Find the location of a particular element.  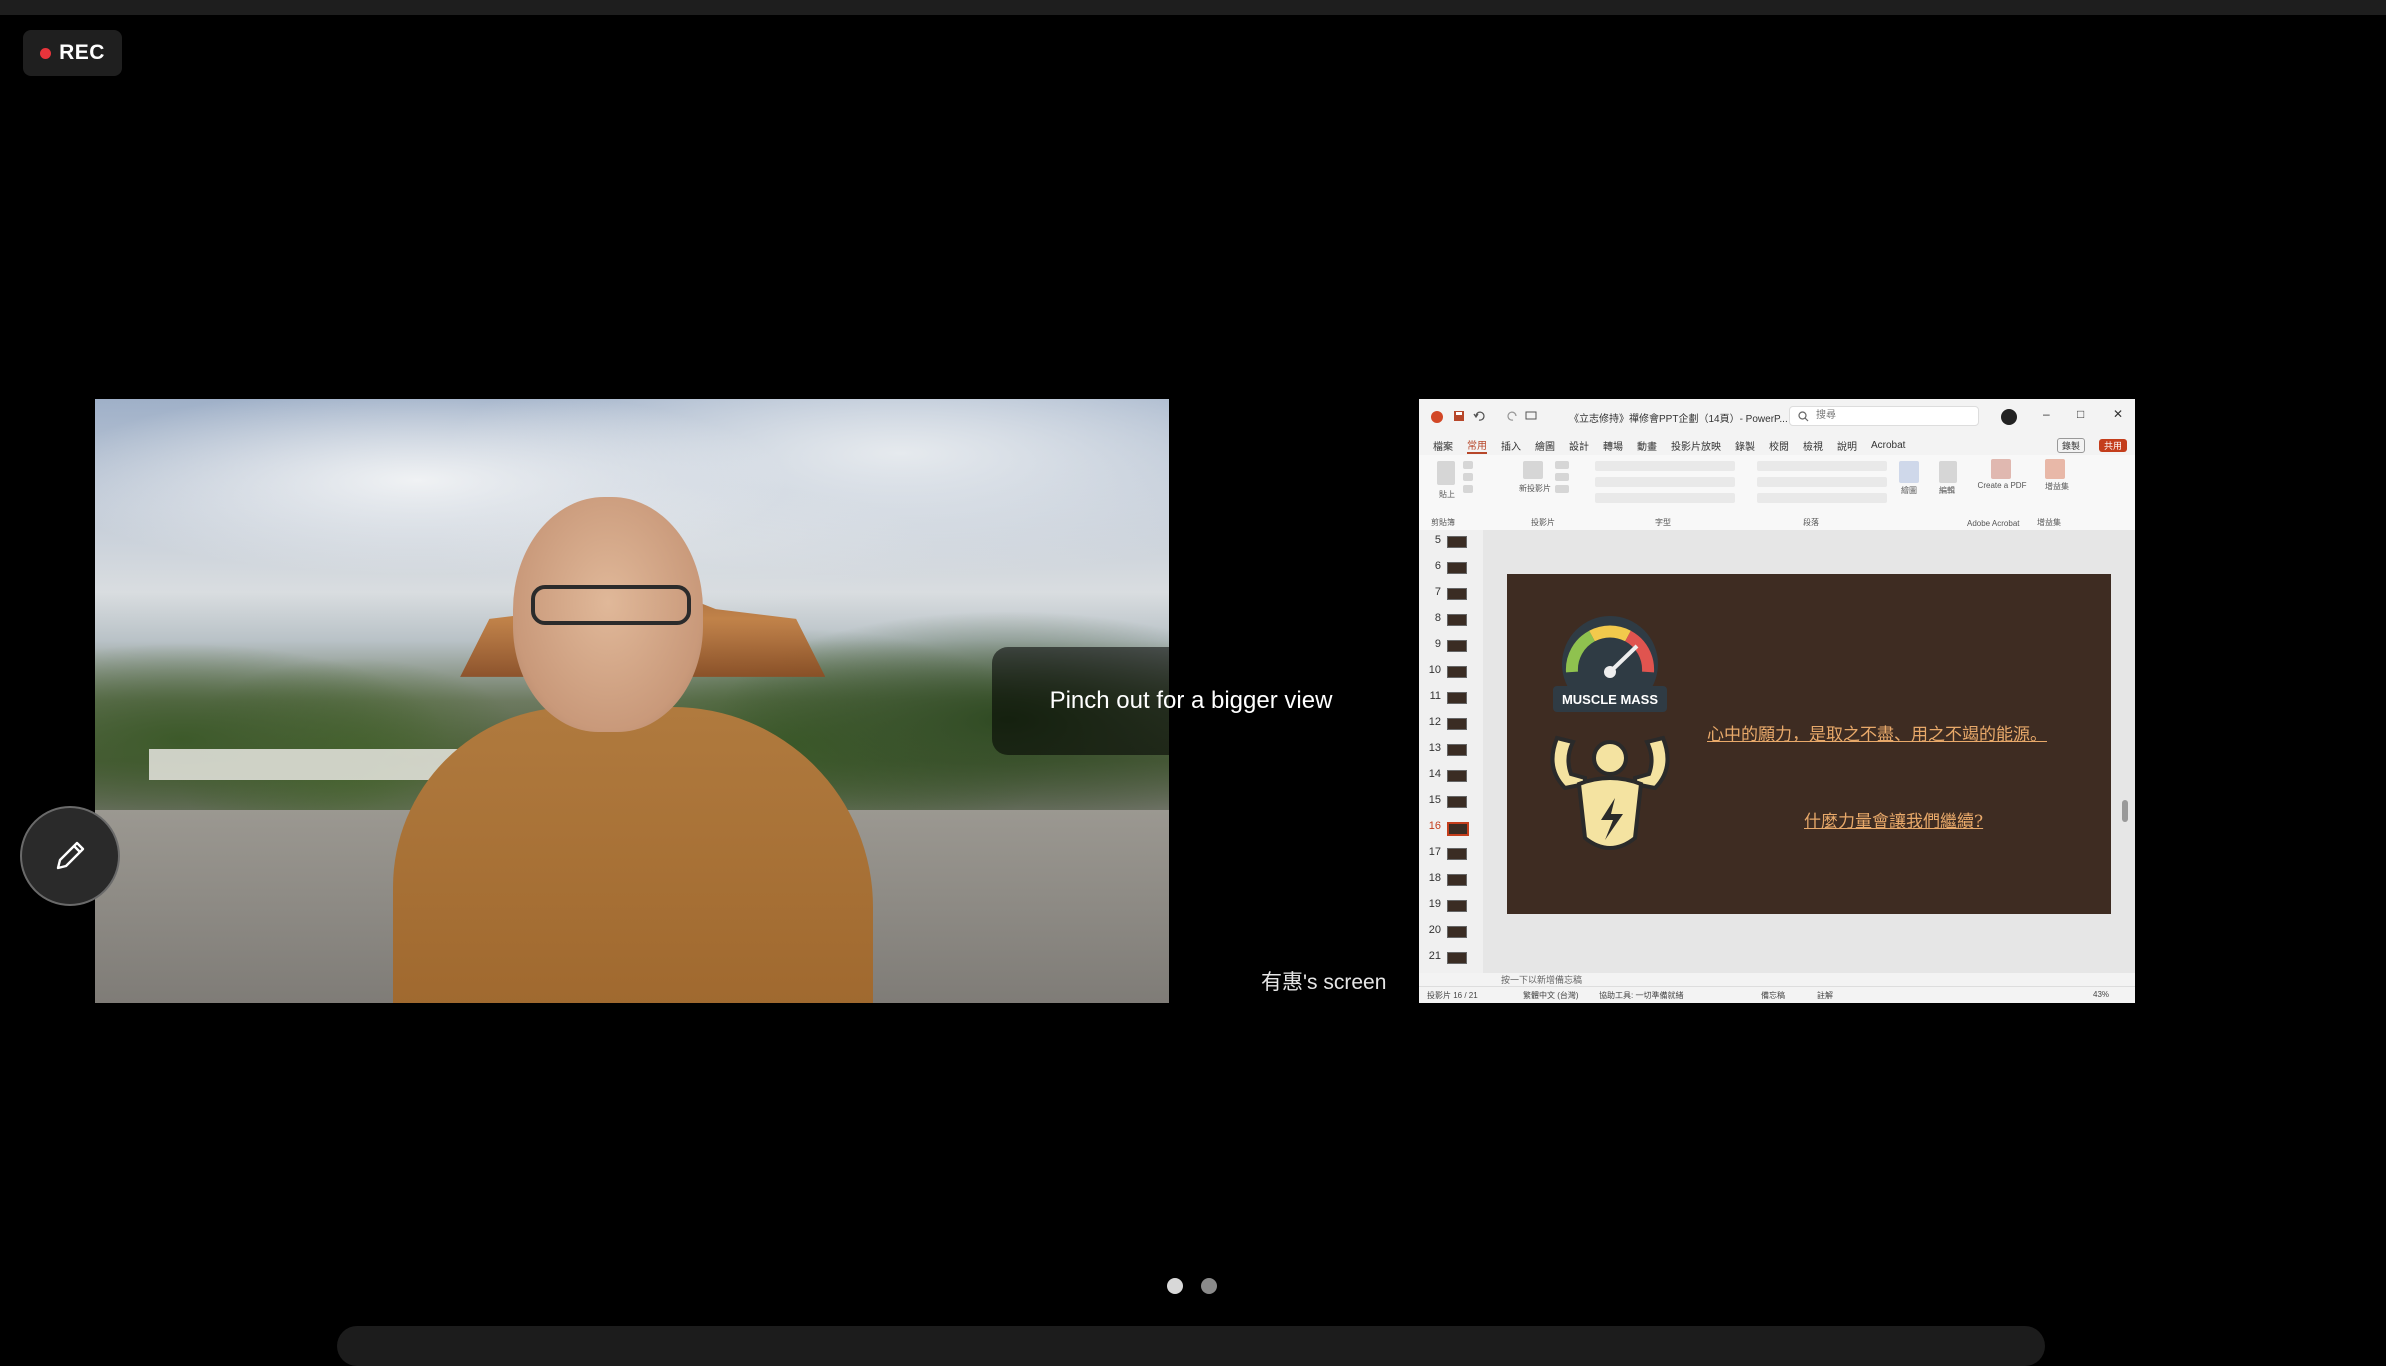

drawing-icon is located at coordinates (1909, 472).